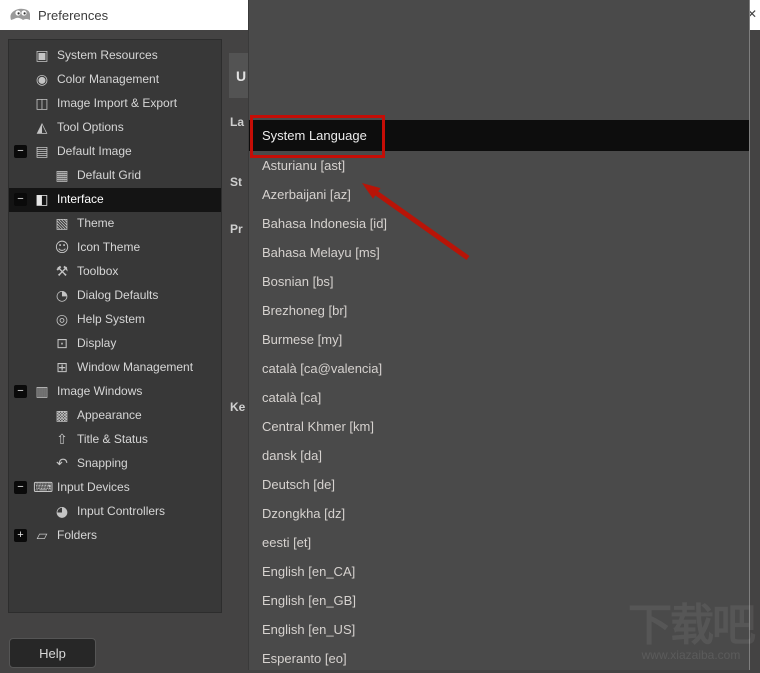  What do you see at coordinates (109, 415) in the screenshot?
I see `sidebar-item-label: Appearance` at bounding box center [109, 415].